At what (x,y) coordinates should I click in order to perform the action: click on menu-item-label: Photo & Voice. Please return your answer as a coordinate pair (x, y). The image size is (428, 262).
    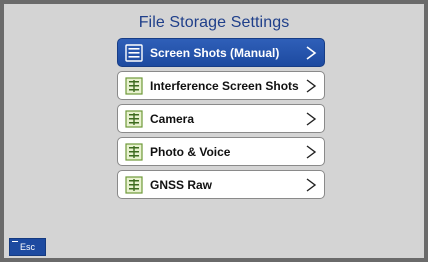
    Looking at the image, I should click on (190, 151).